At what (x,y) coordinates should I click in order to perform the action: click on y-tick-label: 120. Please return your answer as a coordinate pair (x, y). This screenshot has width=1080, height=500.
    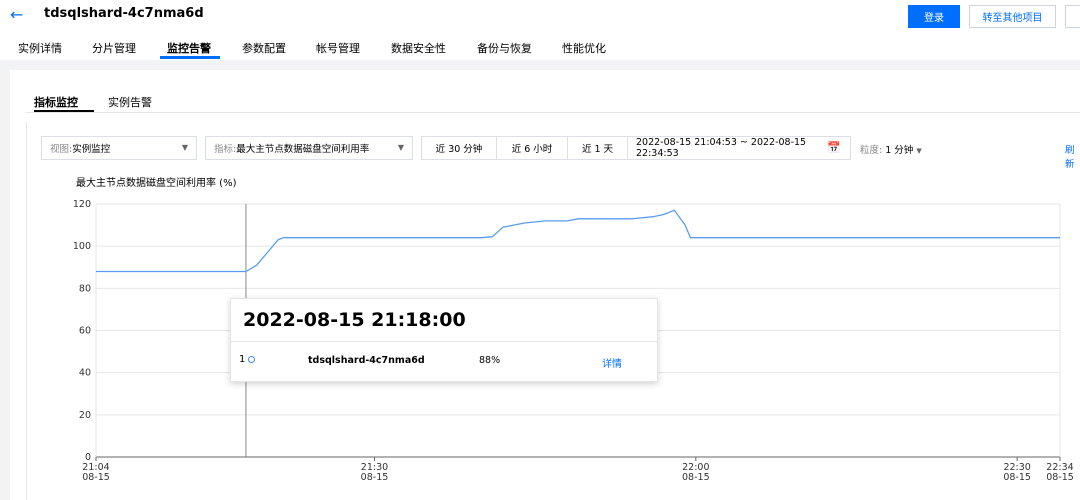
    Looking at the image, I should click on (82, 204).